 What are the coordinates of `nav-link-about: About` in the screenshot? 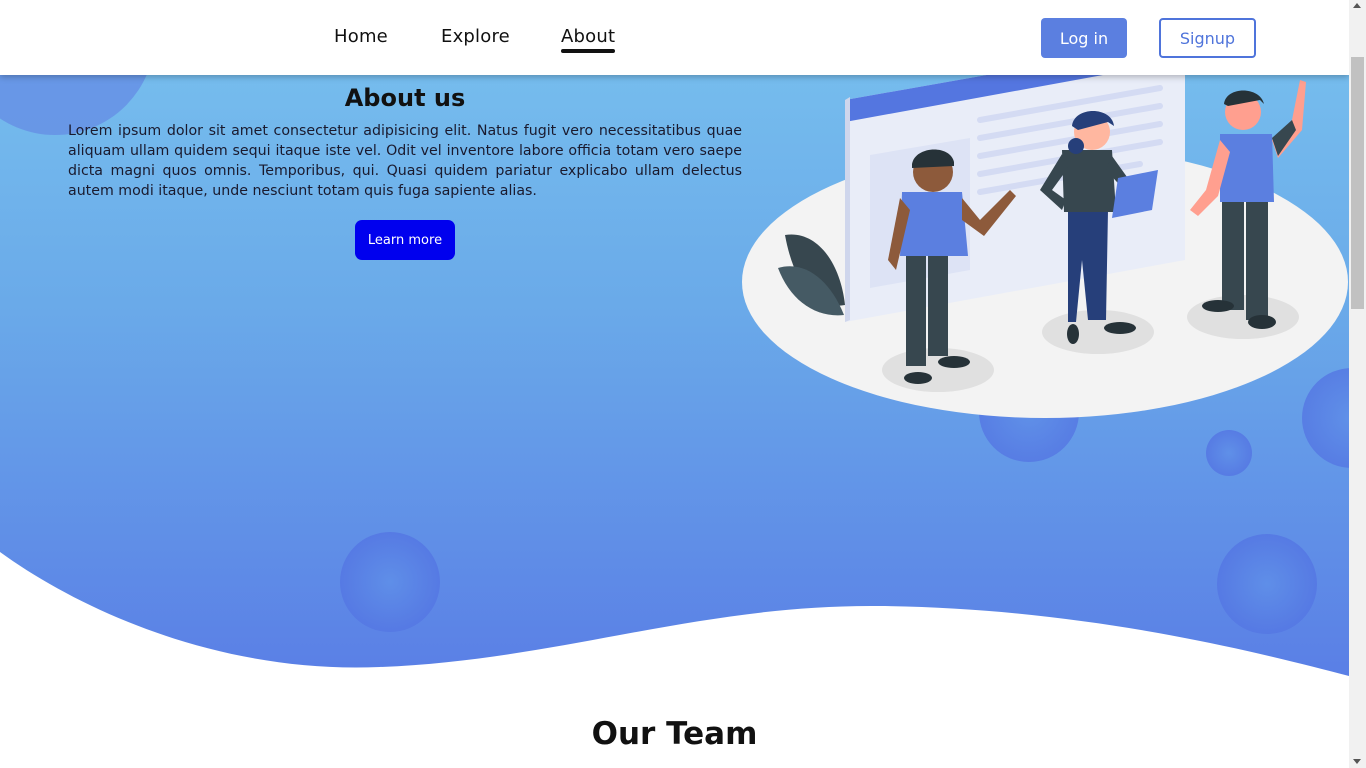 It's located at (588, 39).